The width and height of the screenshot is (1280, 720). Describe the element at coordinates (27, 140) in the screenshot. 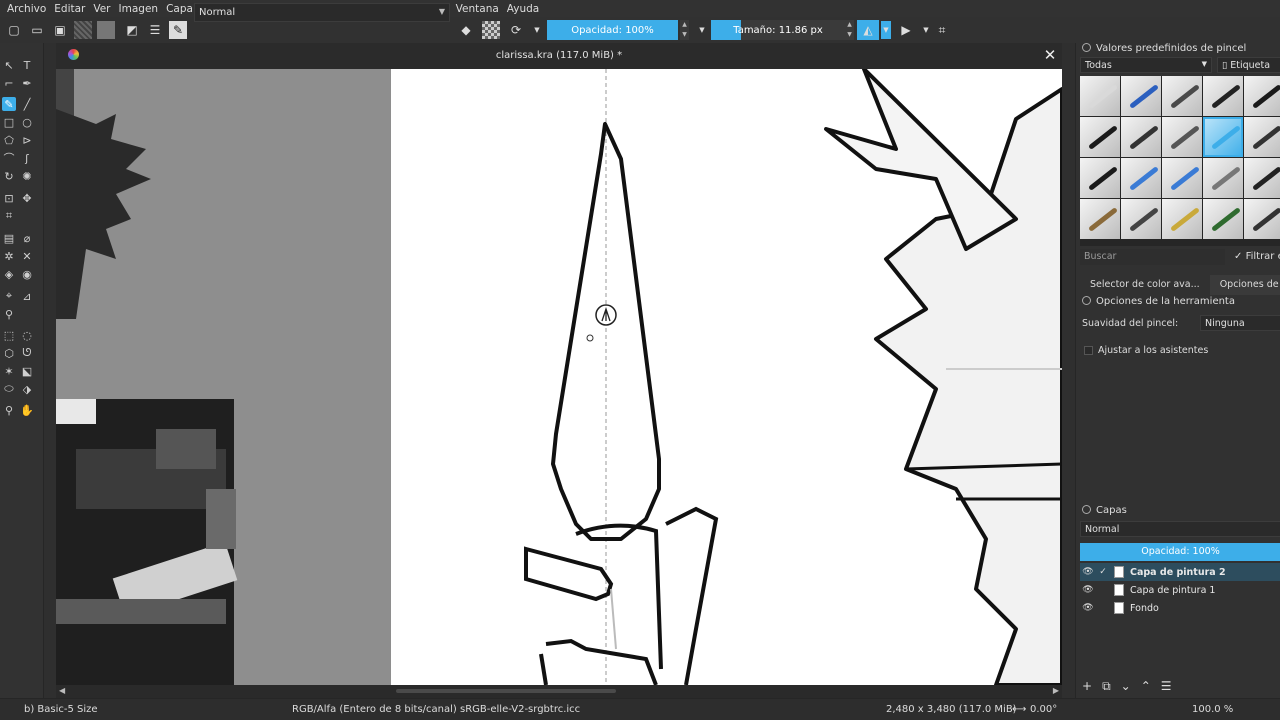

I see `polyline-tool-icon: ⊳` at that location.